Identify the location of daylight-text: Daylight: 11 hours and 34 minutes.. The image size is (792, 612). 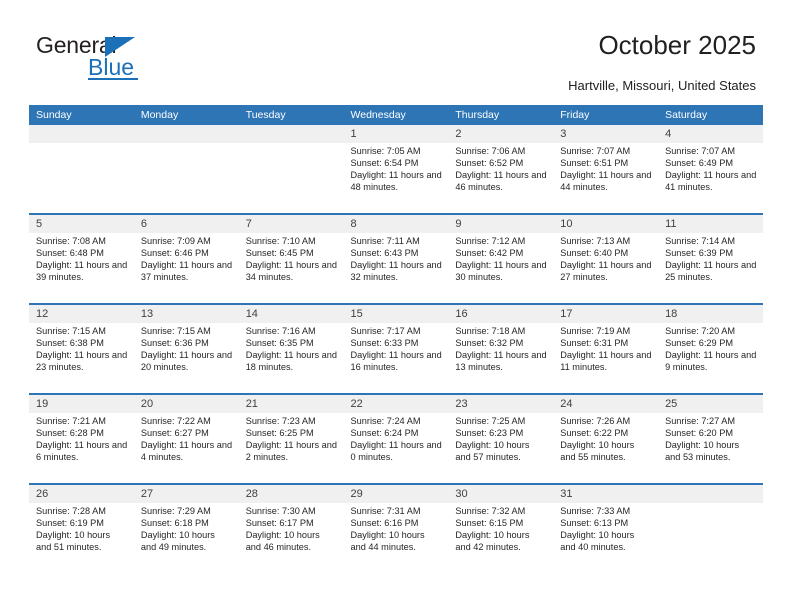
(291, 270).